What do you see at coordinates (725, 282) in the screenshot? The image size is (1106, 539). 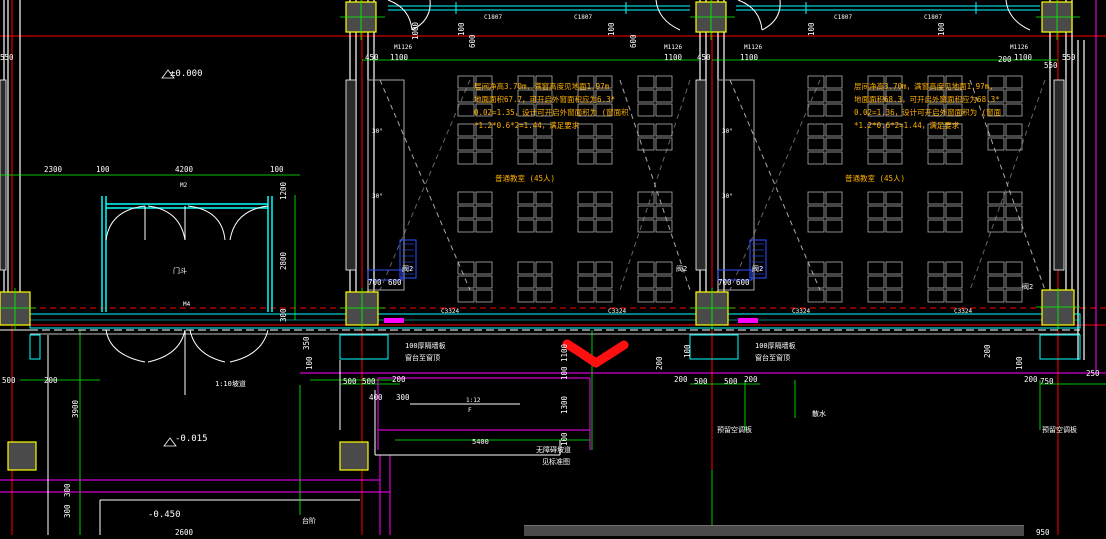 I see `dimension: 700` at bounding box center [725, 282].